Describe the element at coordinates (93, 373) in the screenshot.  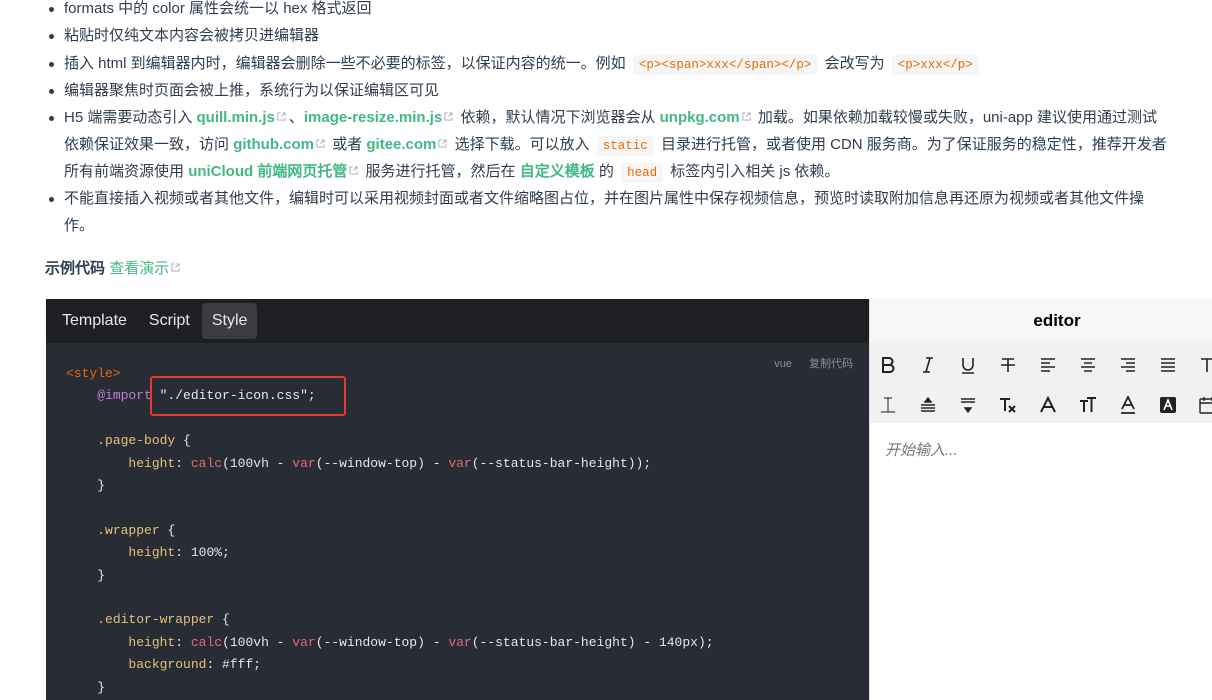
I see `code-line: <style>` at that location.